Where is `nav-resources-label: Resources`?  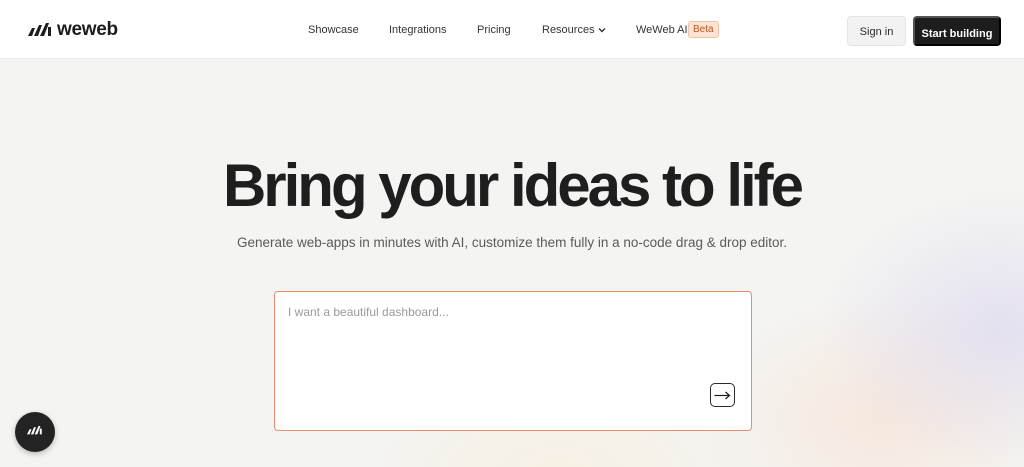
nav-resources-label: Resources is located at coordinates (568, 30).